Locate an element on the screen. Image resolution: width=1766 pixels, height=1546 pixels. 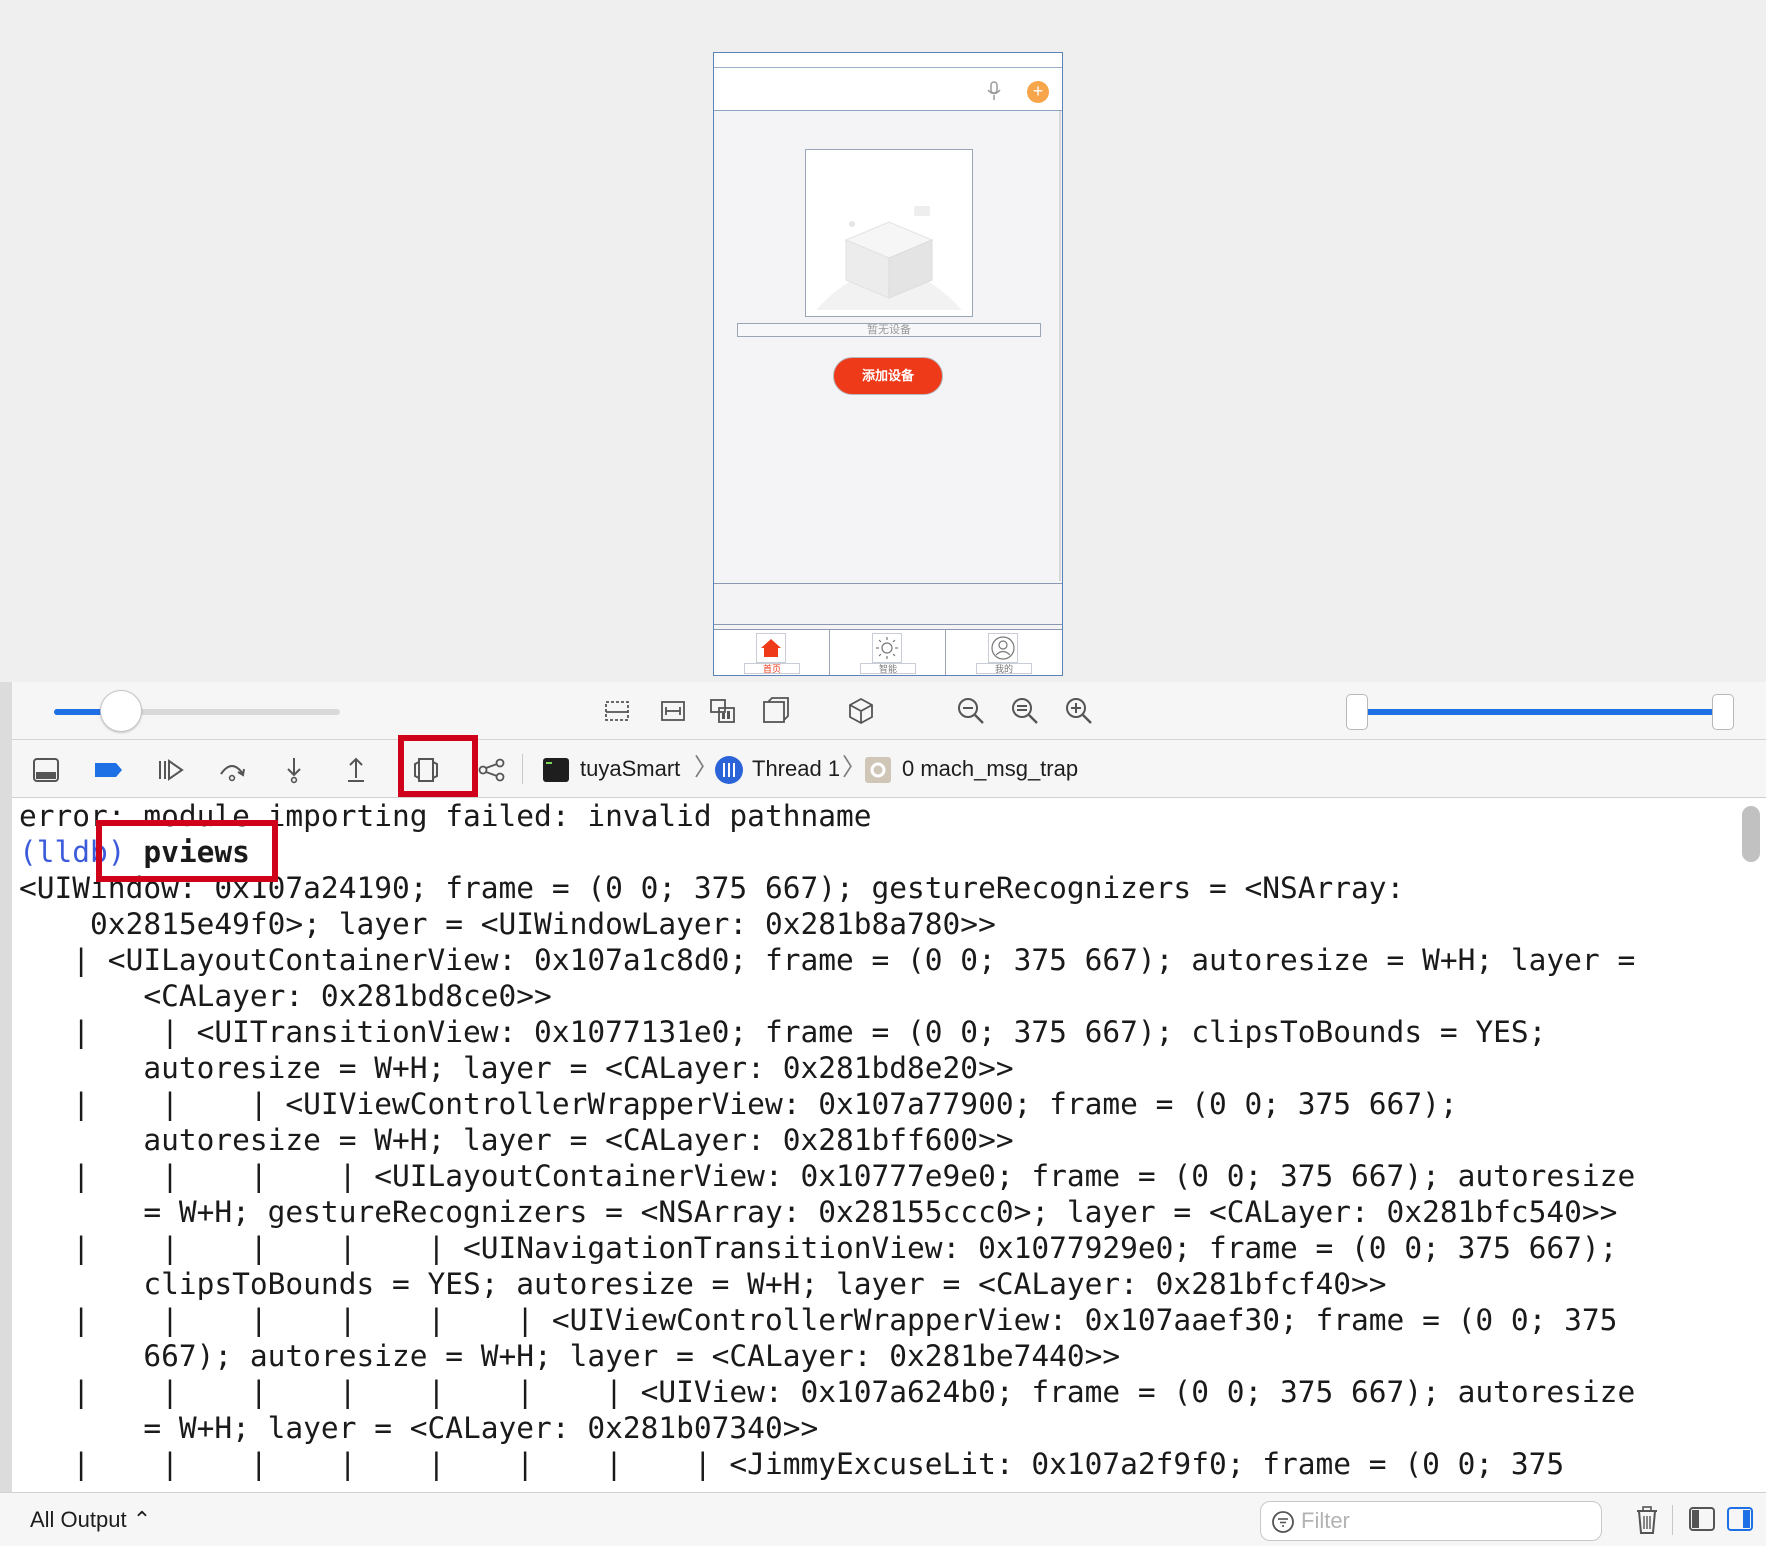
tab-me: 我的 is located at coordinates (1004, 652).